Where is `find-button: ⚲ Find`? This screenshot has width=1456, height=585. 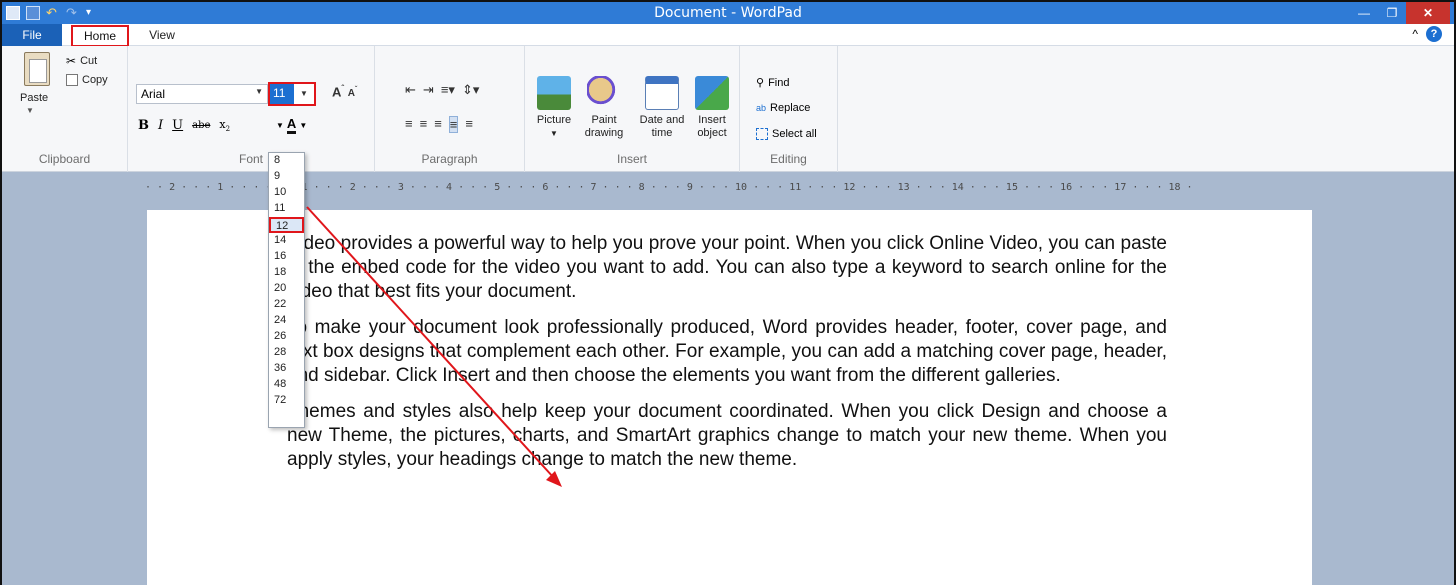 find-button: ⚲ Find is located at coordinates (773, 83).